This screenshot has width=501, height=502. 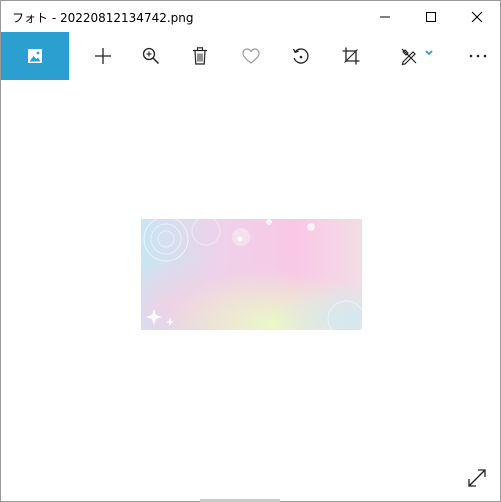 I want to click on image-icon, so click(x=35, y=56).